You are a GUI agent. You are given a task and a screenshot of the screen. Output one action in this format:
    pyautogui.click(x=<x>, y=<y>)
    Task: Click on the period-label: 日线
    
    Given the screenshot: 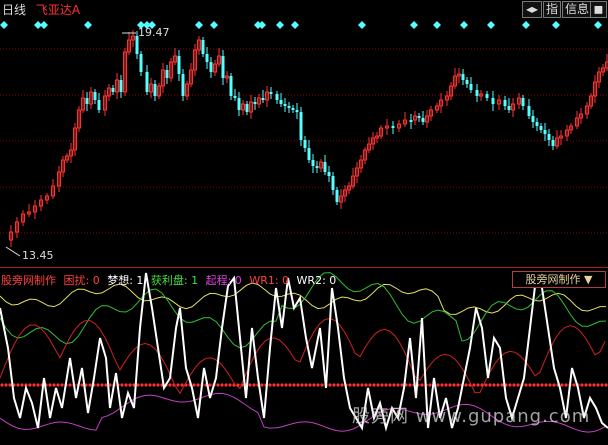 What is the action you would take?
    pyautogui.click(x=14, y=10)
    